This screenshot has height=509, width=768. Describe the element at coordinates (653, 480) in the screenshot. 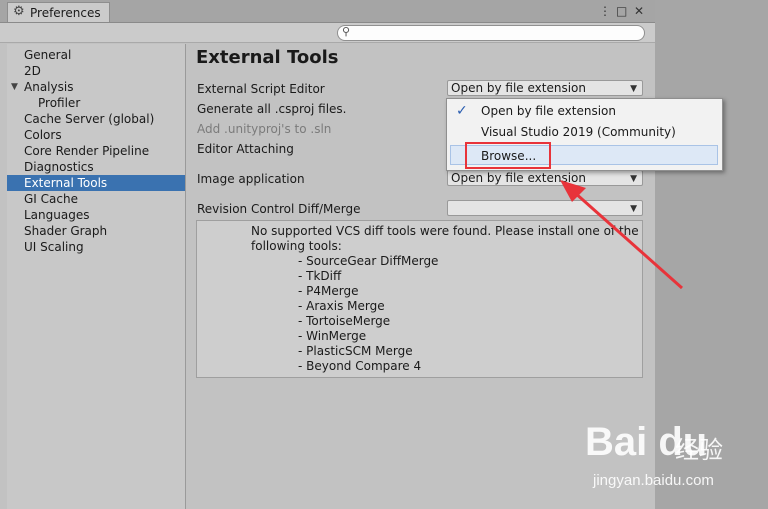

I see `watermark-url: jingyan.baidu.com` at that location.